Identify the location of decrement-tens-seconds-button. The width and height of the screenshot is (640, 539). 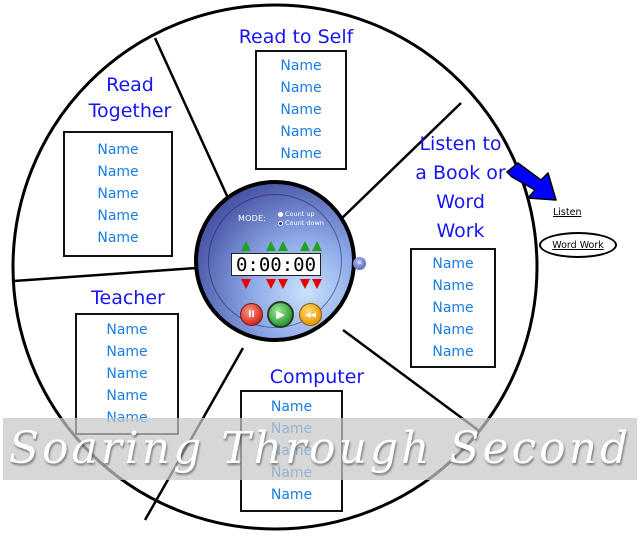
(305, 284).